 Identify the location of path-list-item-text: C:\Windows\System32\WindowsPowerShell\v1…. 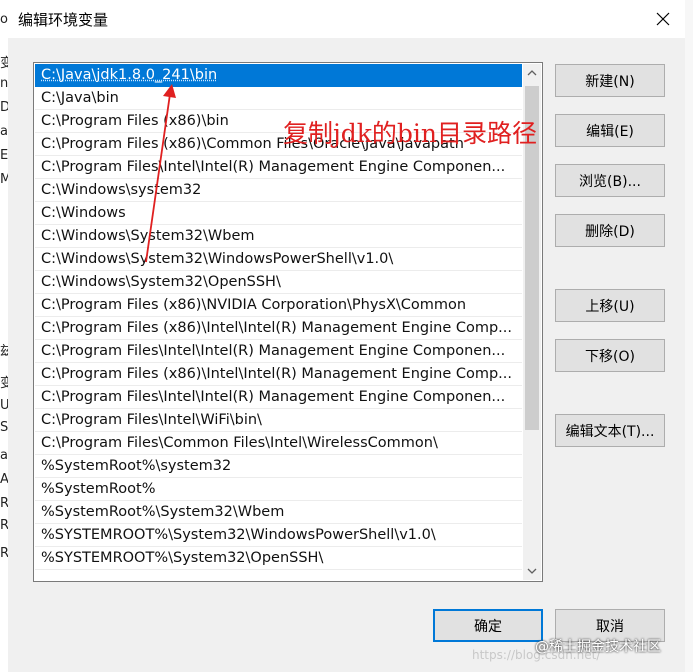
(217, 259).